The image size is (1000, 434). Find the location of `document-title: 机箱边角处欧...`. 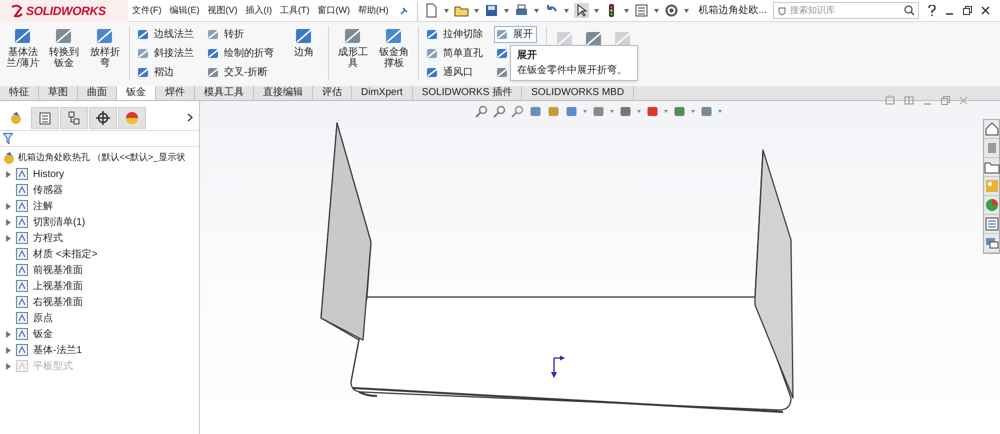

document-title: 机箱边角处欧... is located at coordinates (732, 11).